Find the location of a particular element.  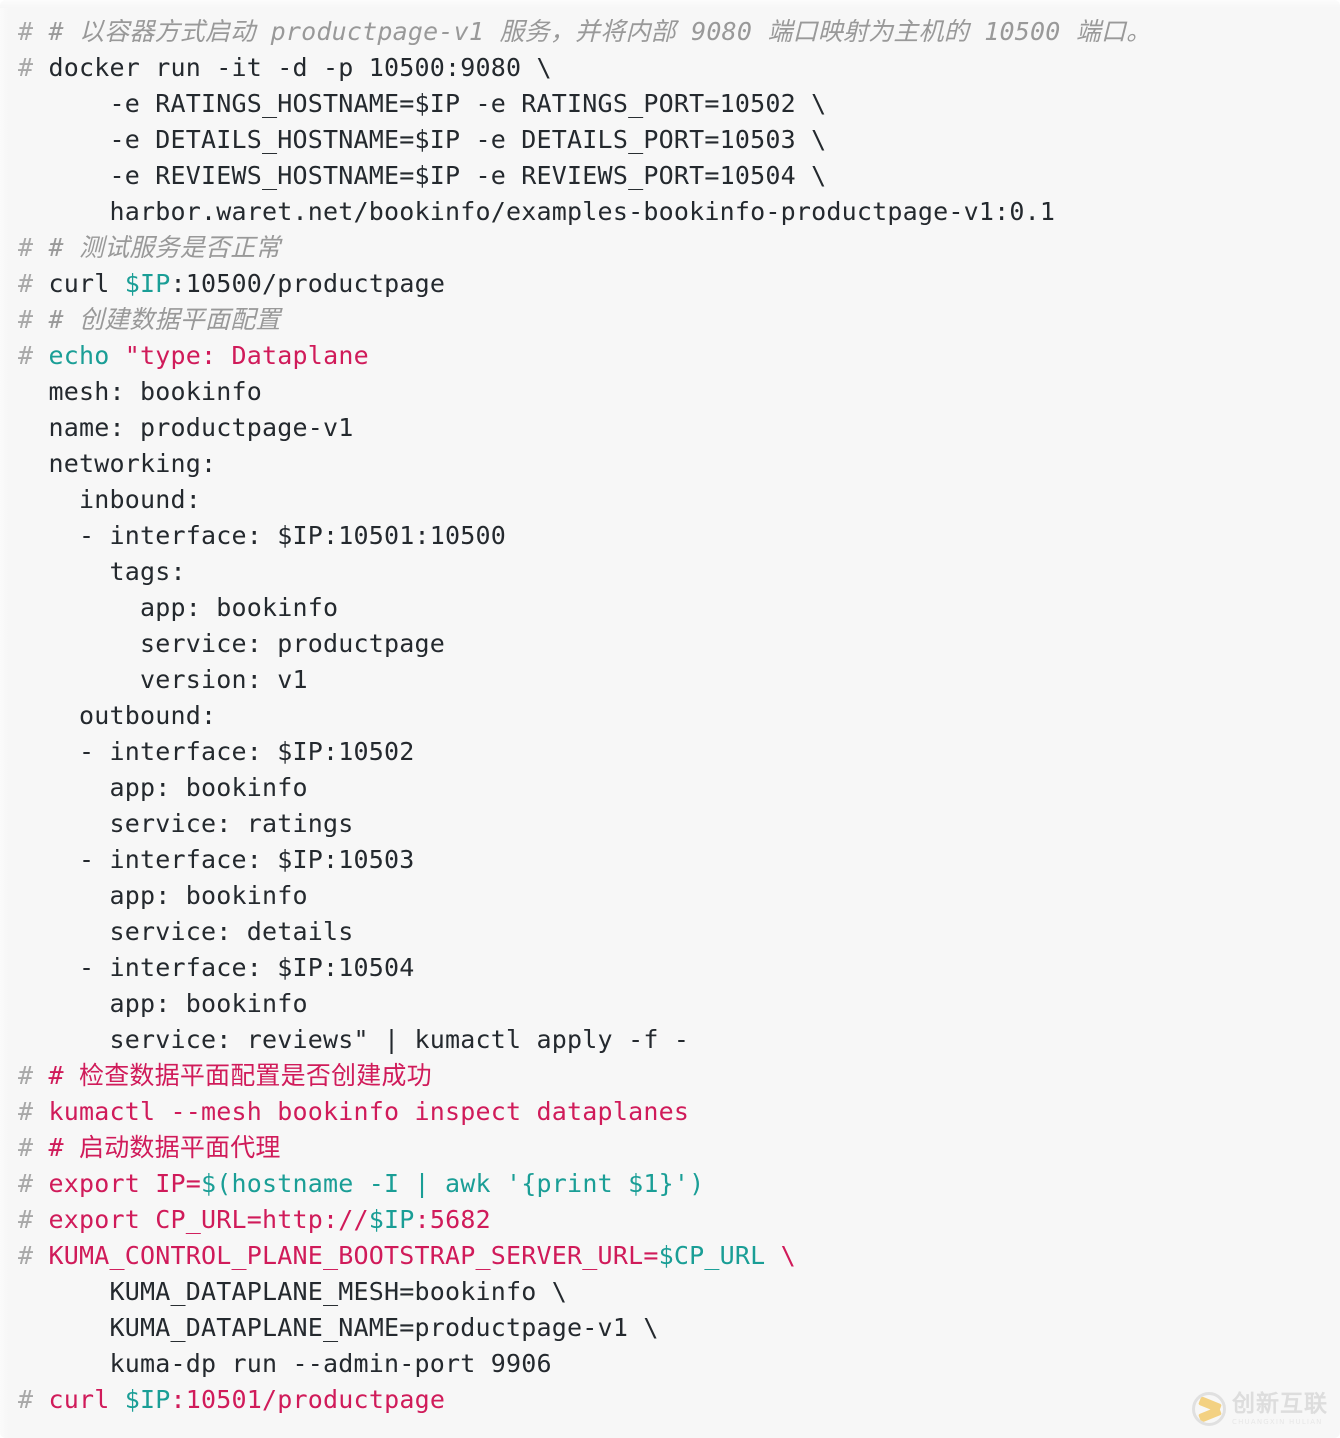

code-line: mesh: bookinfo is located at coordinates (670, 392).